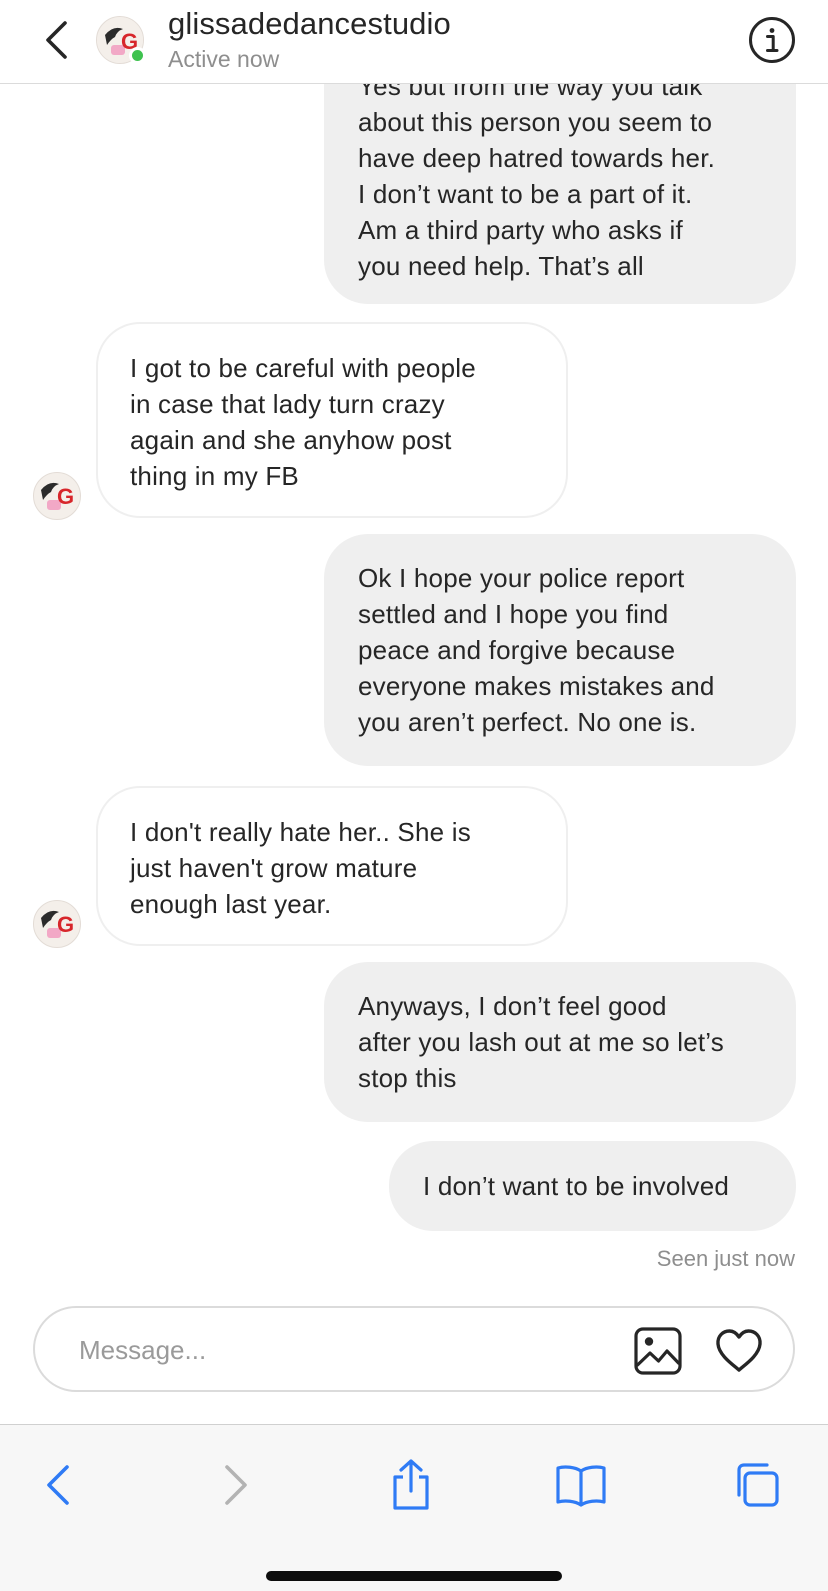 The height and width of the screenshot is (1591, 828). I want to click on share-icon, so click(411, 1484).